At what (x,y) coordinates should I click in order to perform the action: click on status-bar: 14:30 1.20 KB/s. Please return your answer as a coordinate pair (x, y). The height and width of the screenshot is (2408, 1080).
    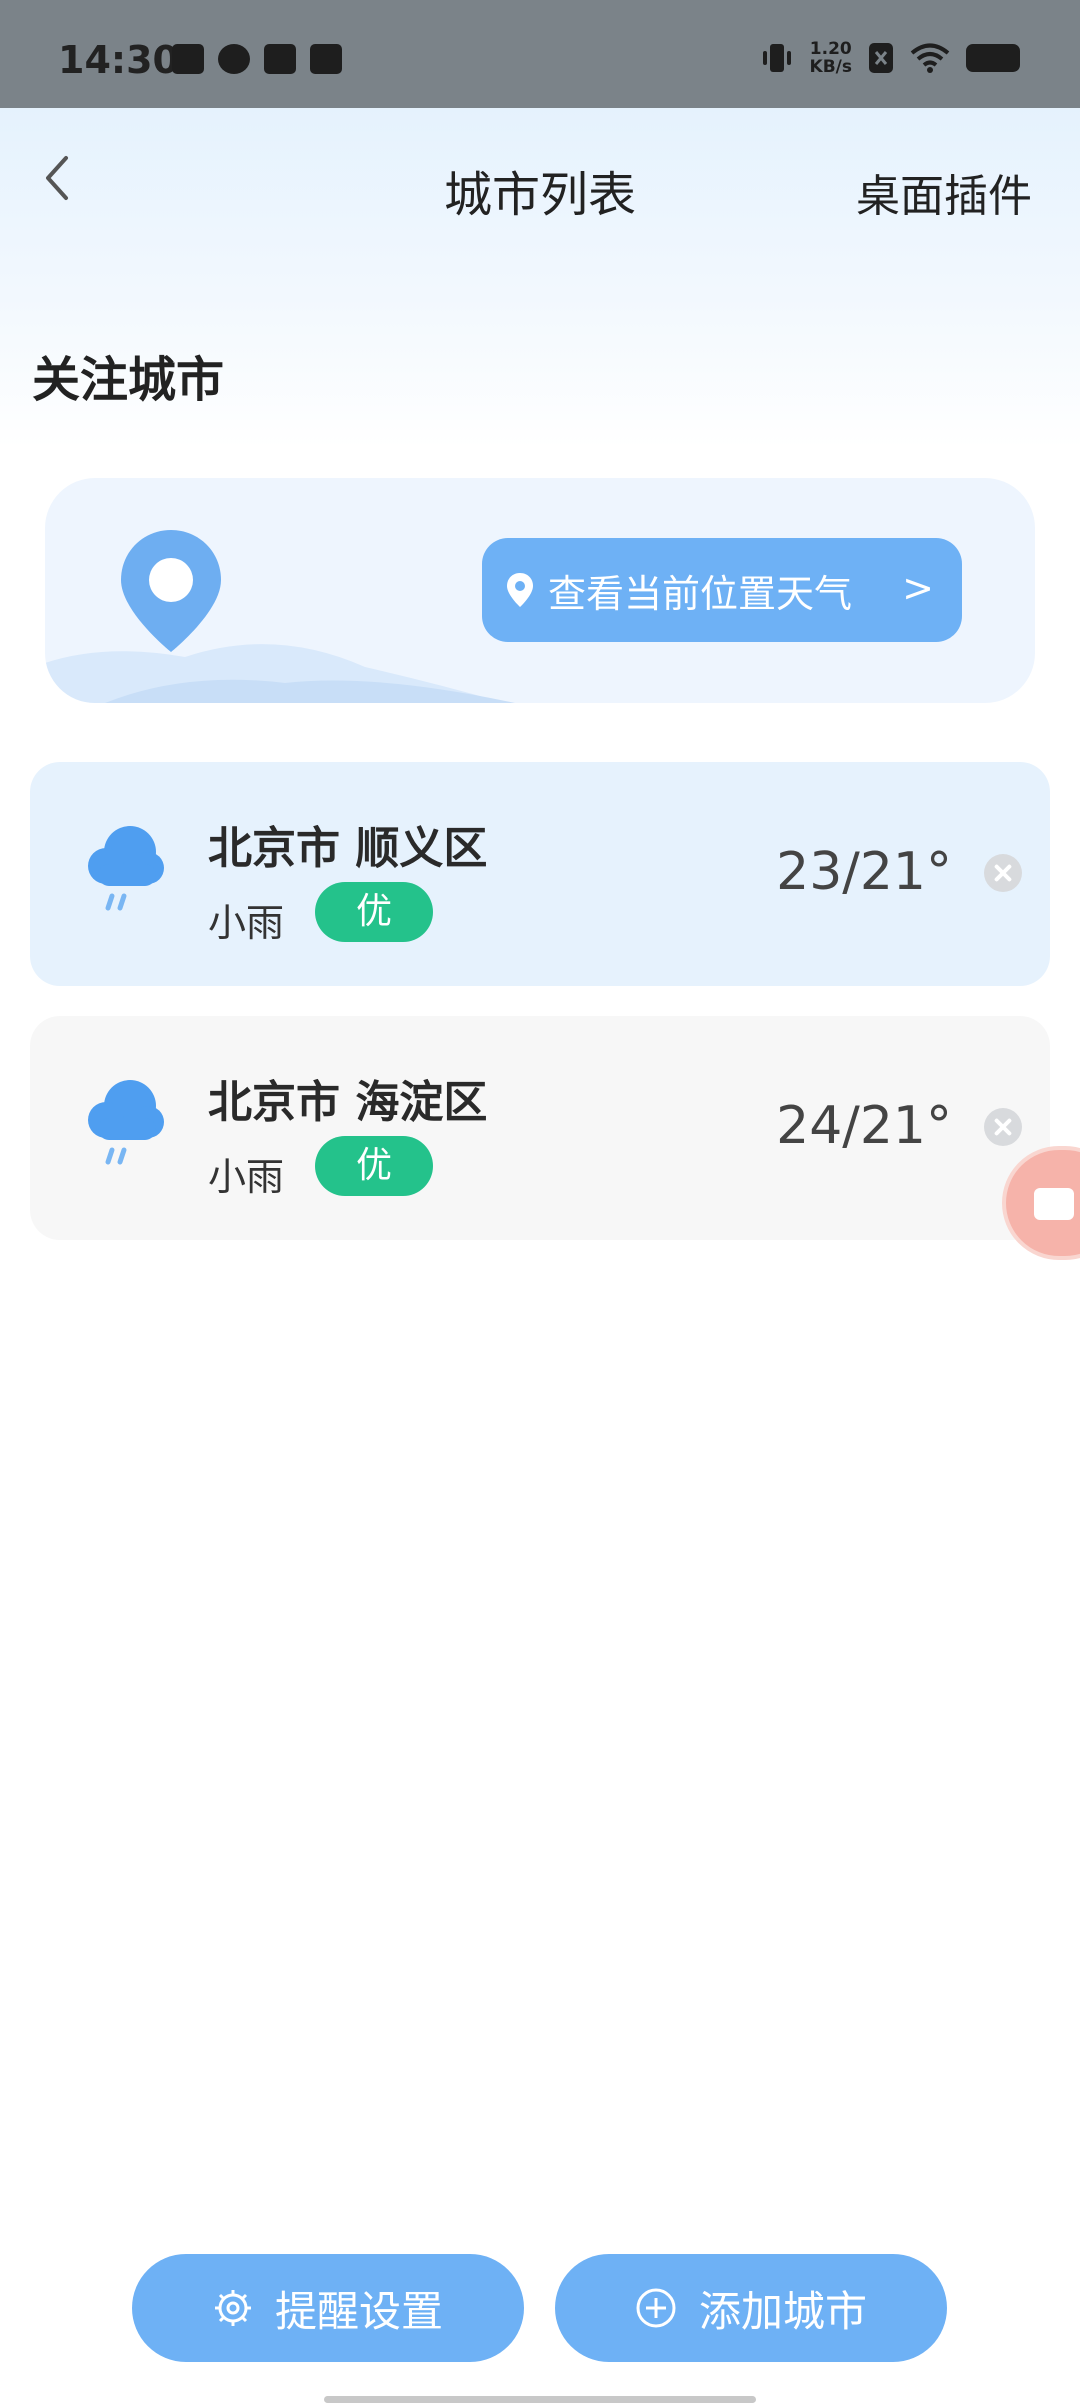
    Looking at the image, I should click on (540, 54).